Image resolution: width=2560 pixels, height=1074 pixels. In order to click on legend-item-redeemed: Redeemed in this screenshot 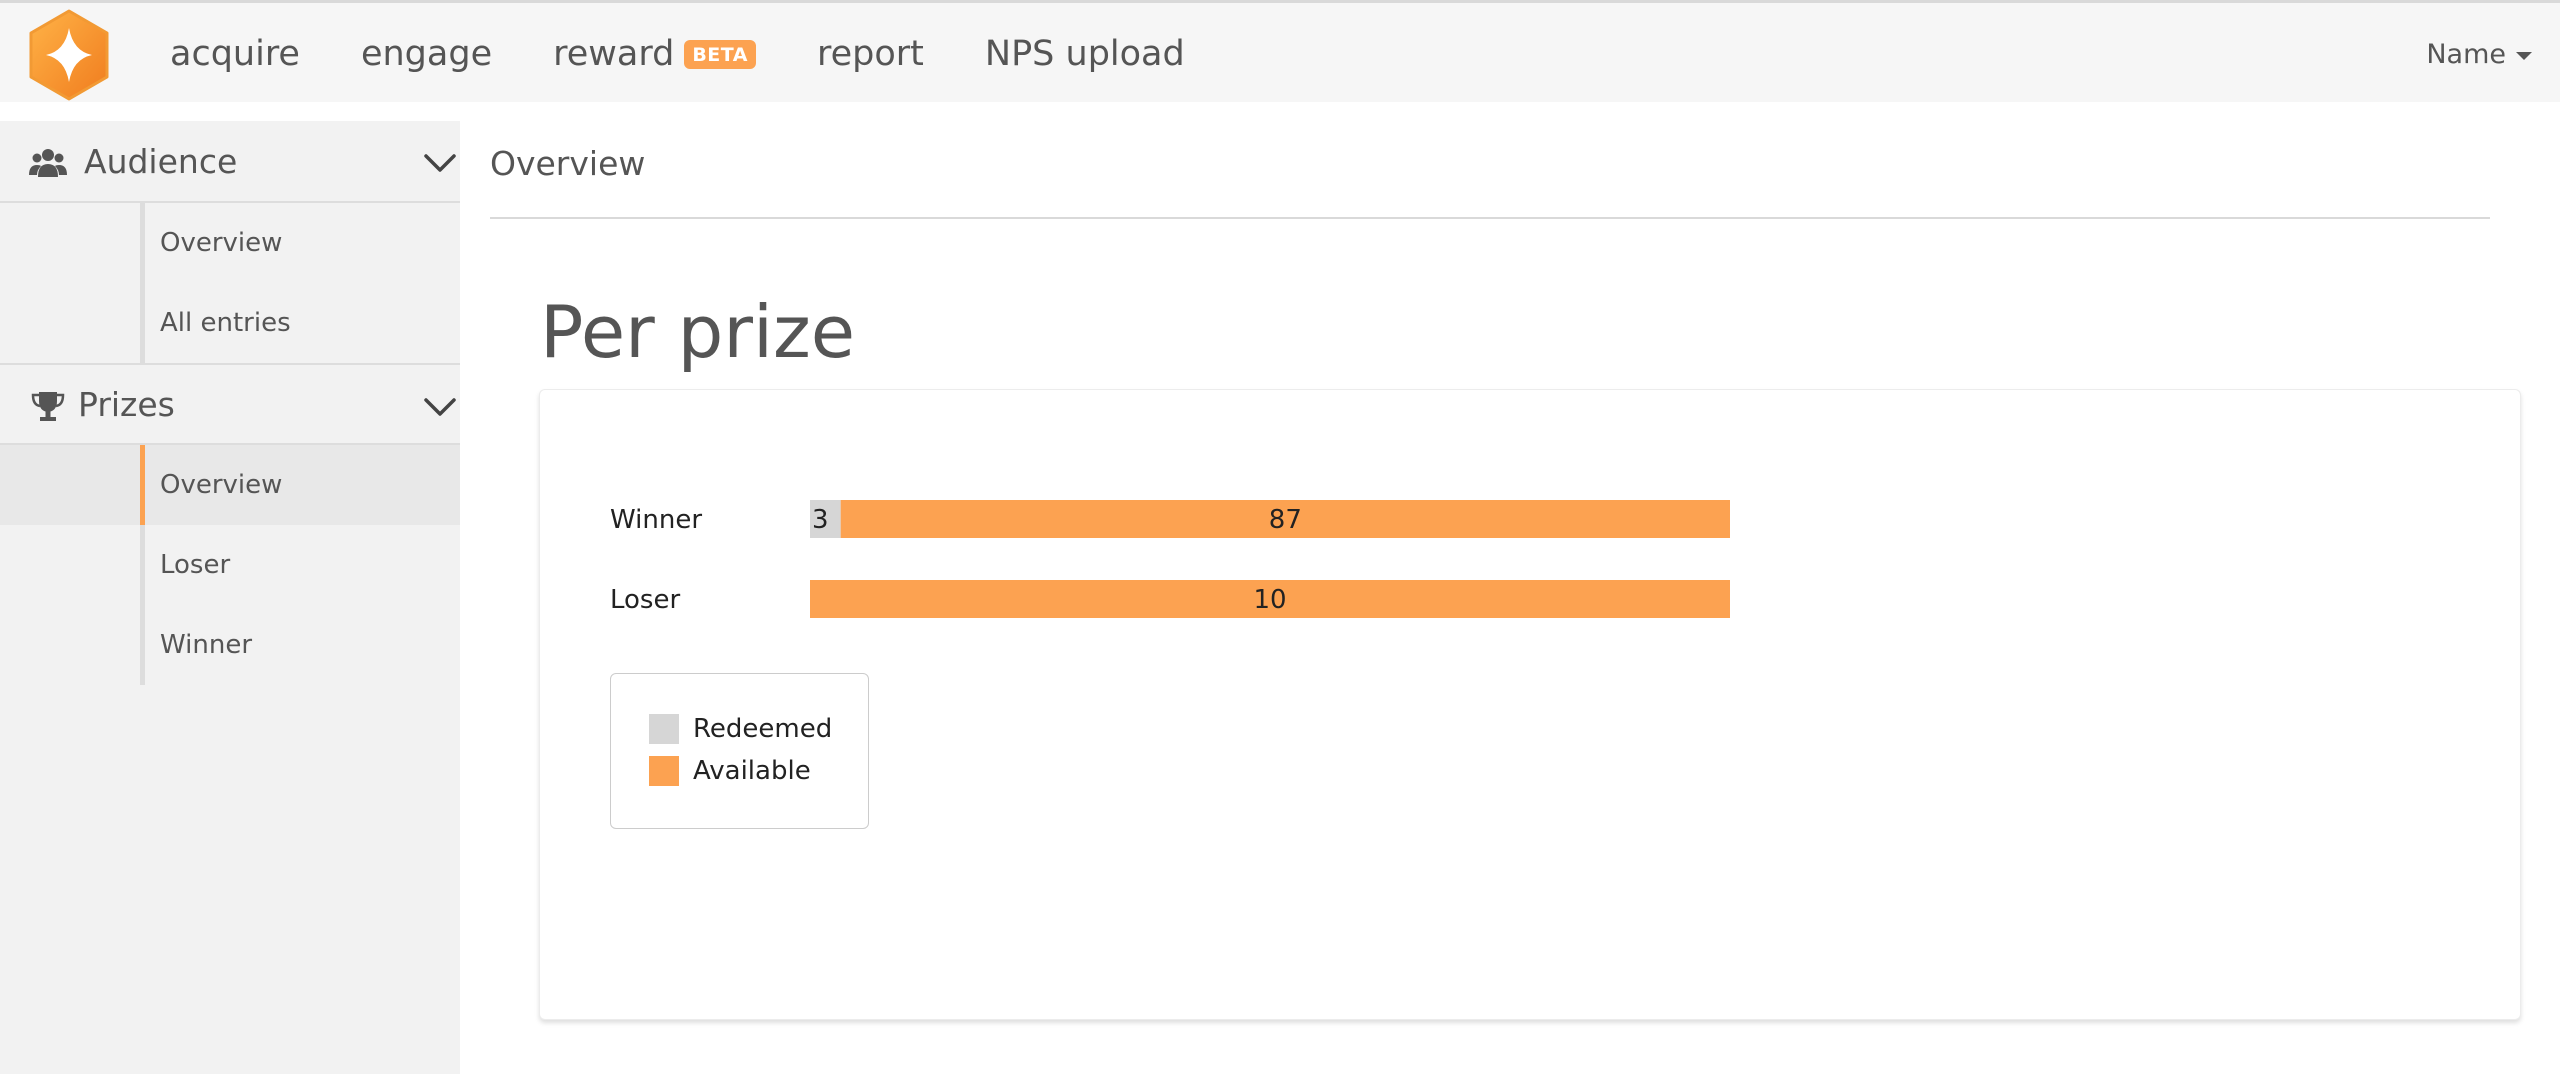, I will do `click(740, 729)`.